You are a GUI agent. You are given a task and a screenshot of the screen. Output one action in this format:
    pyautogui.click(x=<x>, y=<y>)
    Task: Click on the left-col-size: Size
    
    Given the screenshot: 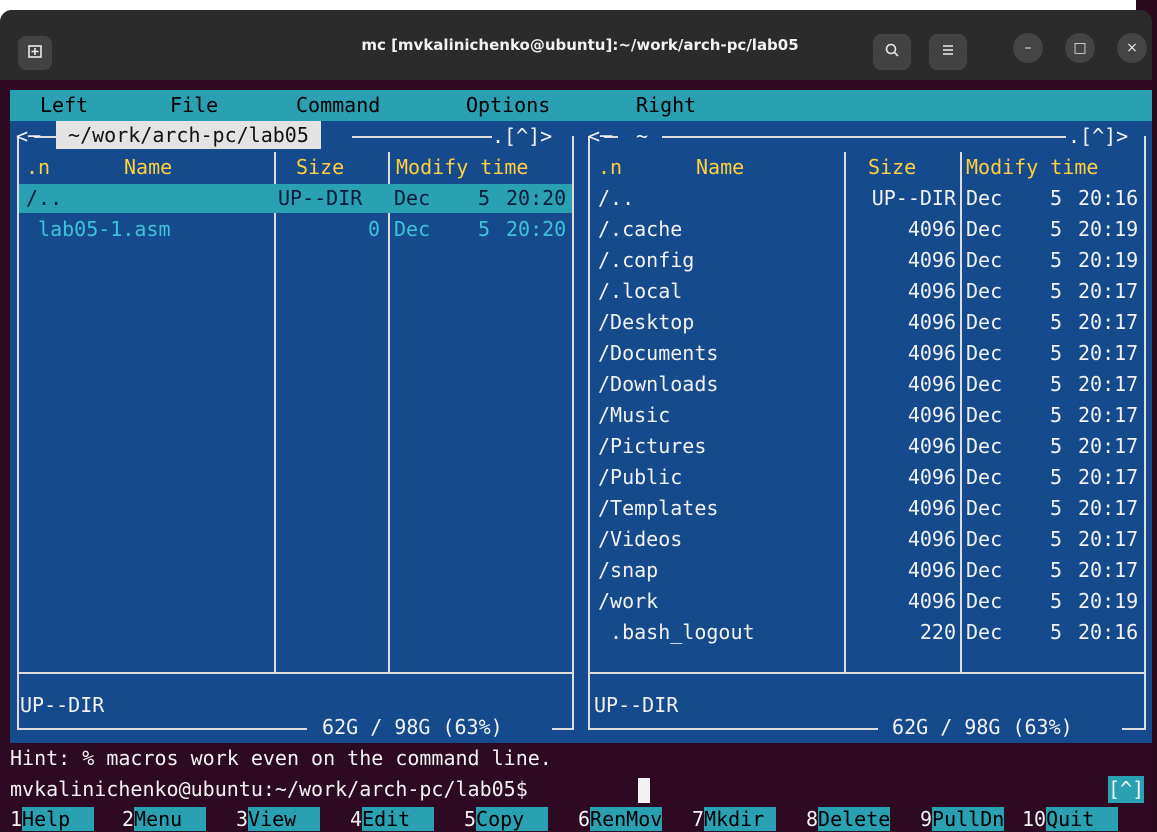 What is the action you would take?
    pyautogui.click(x=320, y=167)
    